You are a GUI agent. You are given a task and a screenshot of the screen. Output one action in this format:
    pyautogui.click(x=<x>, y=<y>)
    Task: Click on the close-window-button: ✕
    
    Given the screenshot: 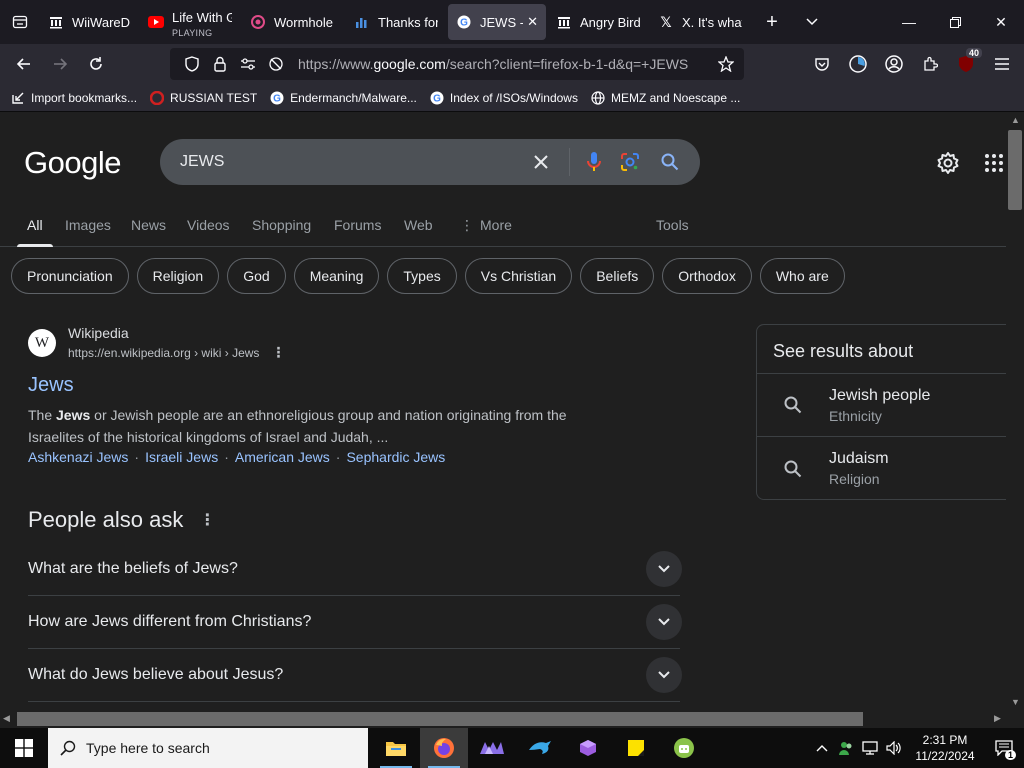 What is the action you would take?
    pyautogui.click(x=1001, y=22)
    